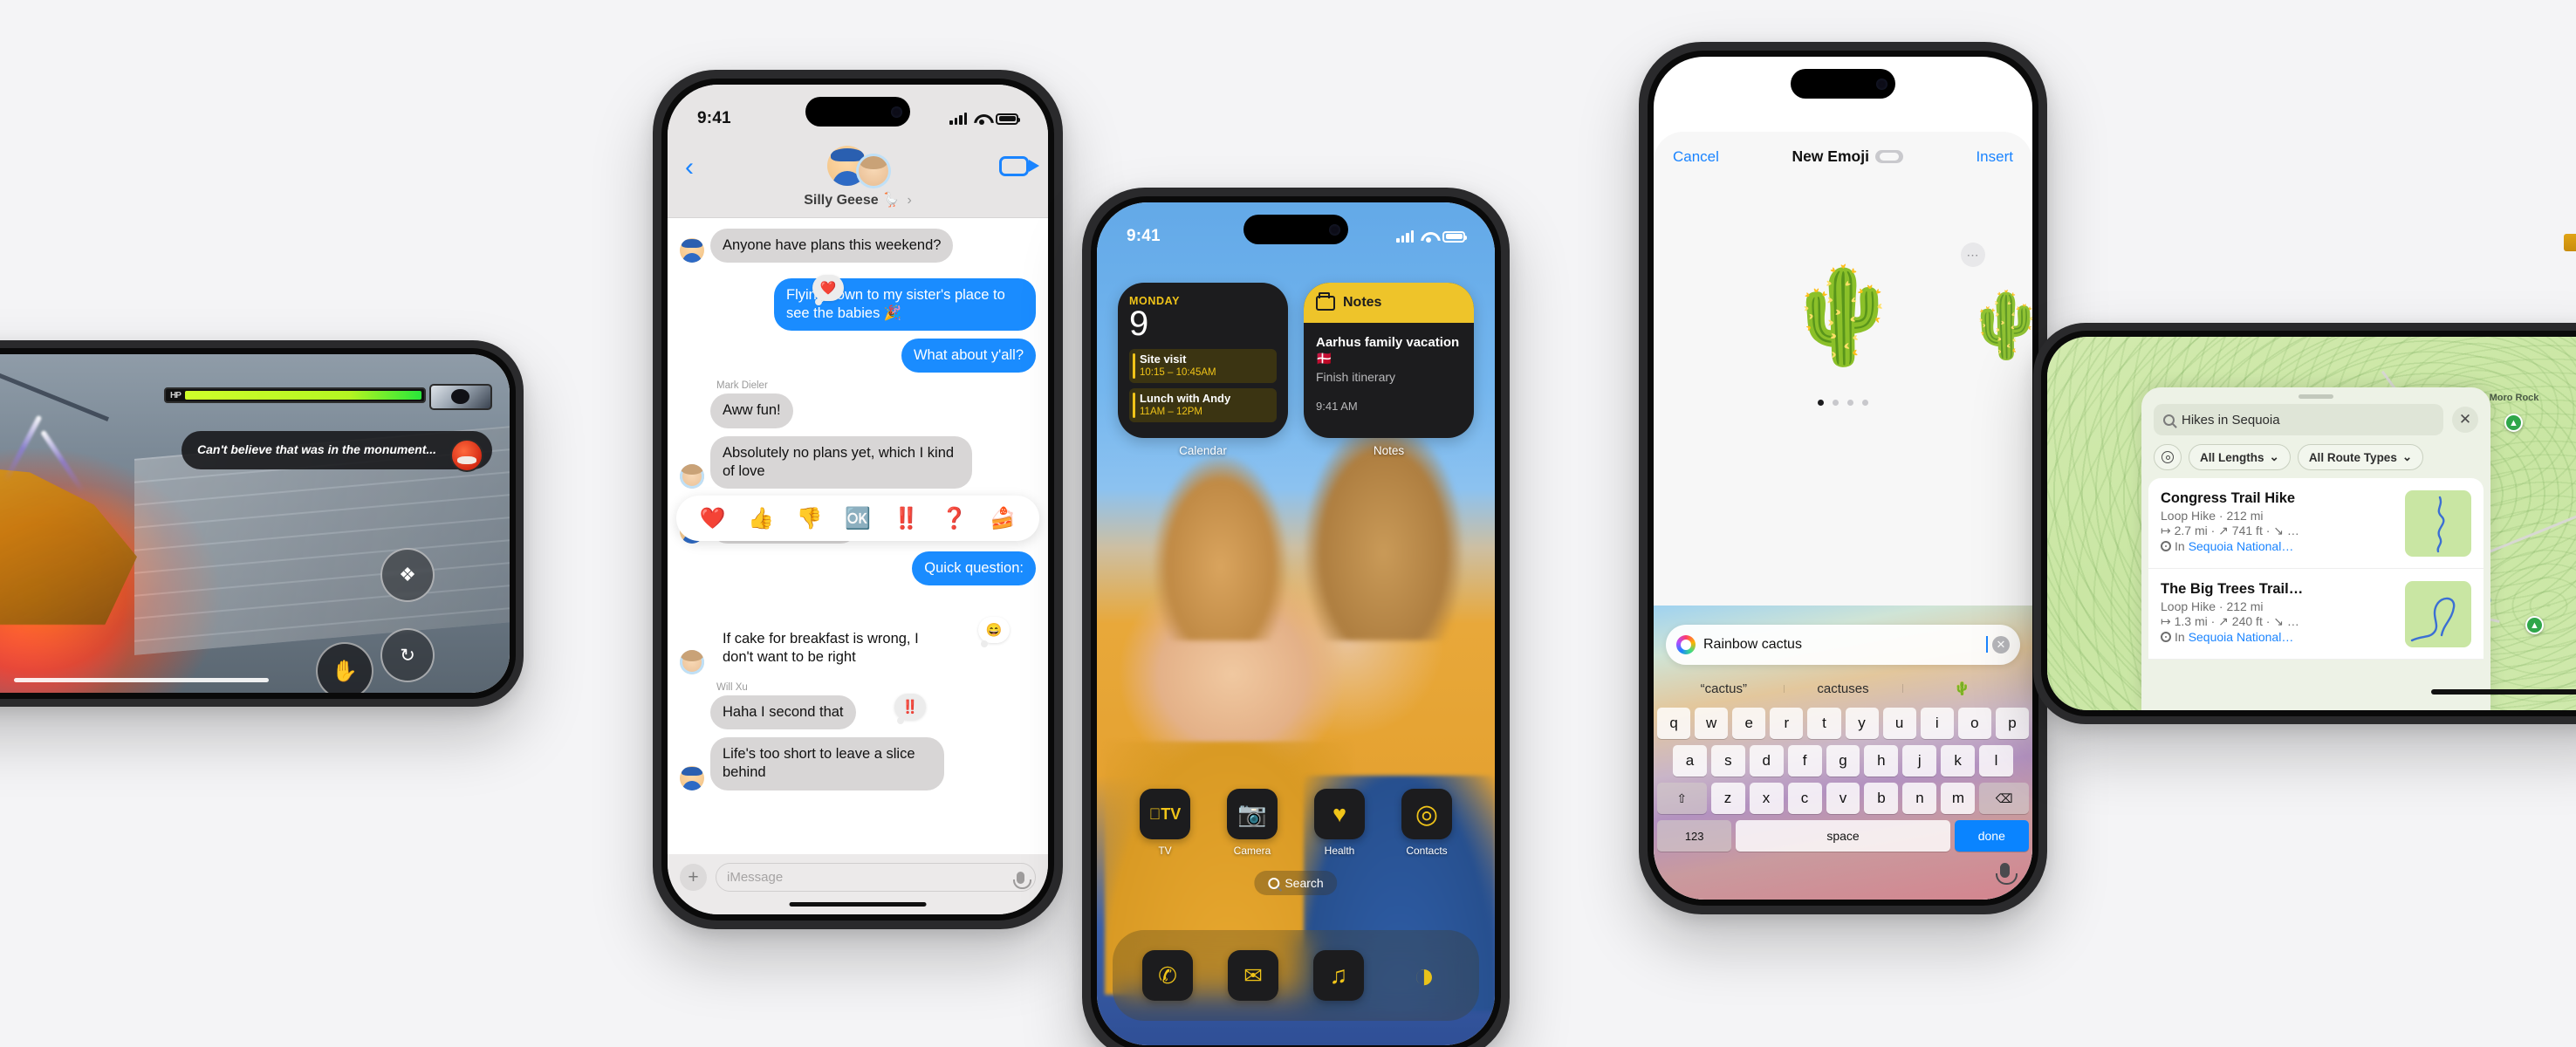 The image size is (2576, 1047). Describe the element at coordinates (1937, 723) in the screenshot. I see `key-i: i` at that location.